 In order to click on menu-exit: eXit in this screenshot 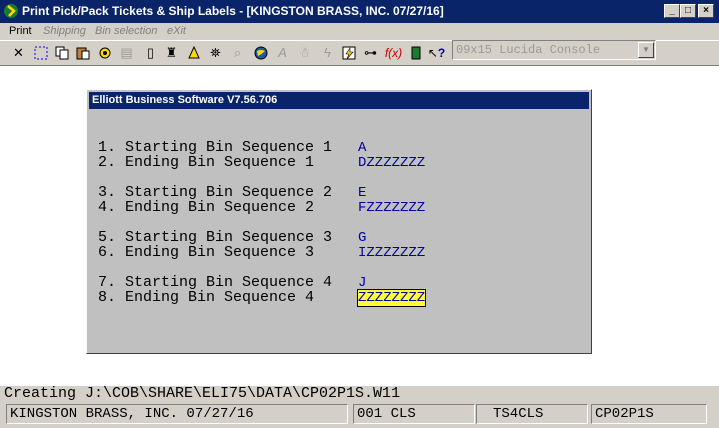, I will do `click(176, 31)`.